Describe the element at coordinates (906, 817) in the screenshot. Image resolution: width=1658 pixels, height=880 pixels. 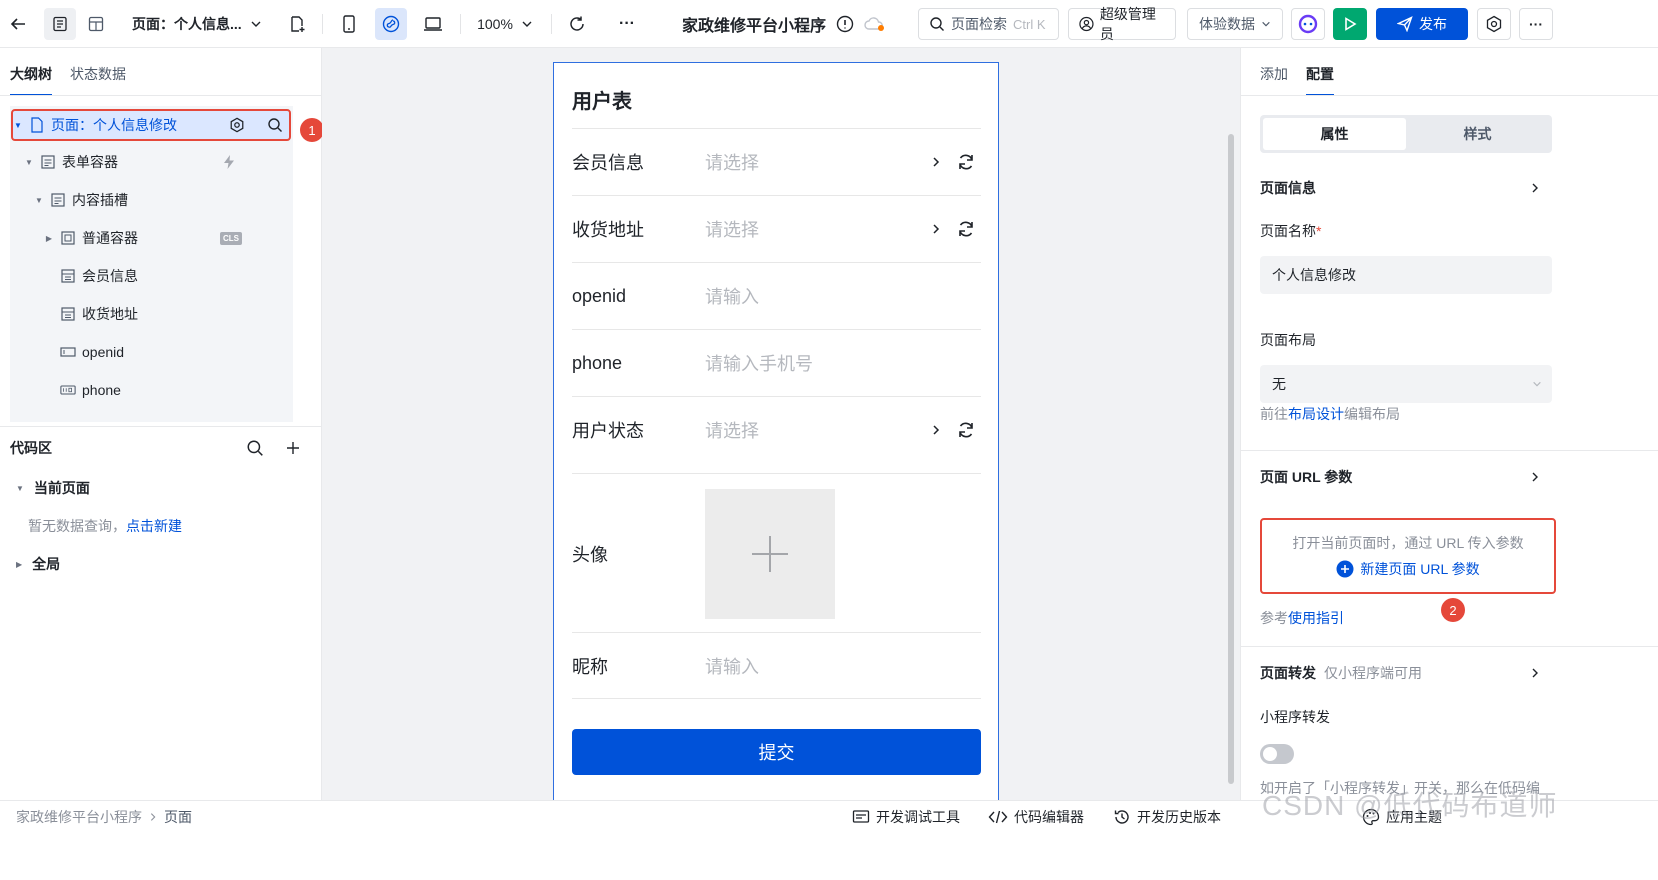
I see `debug-tools-button: 开发调试工具` at that location.